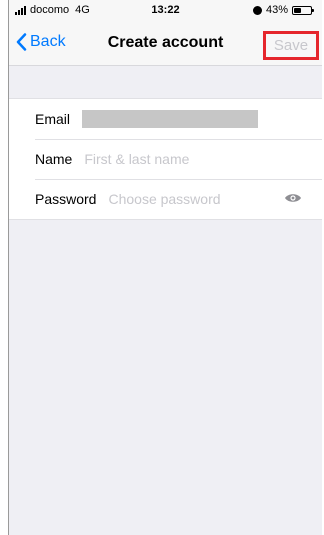 Image resolution: width=324 pixels, height=535 pixels. Describe the element at coordinates (297, 10) in the screenshot. I see `battery-fill` at that location.